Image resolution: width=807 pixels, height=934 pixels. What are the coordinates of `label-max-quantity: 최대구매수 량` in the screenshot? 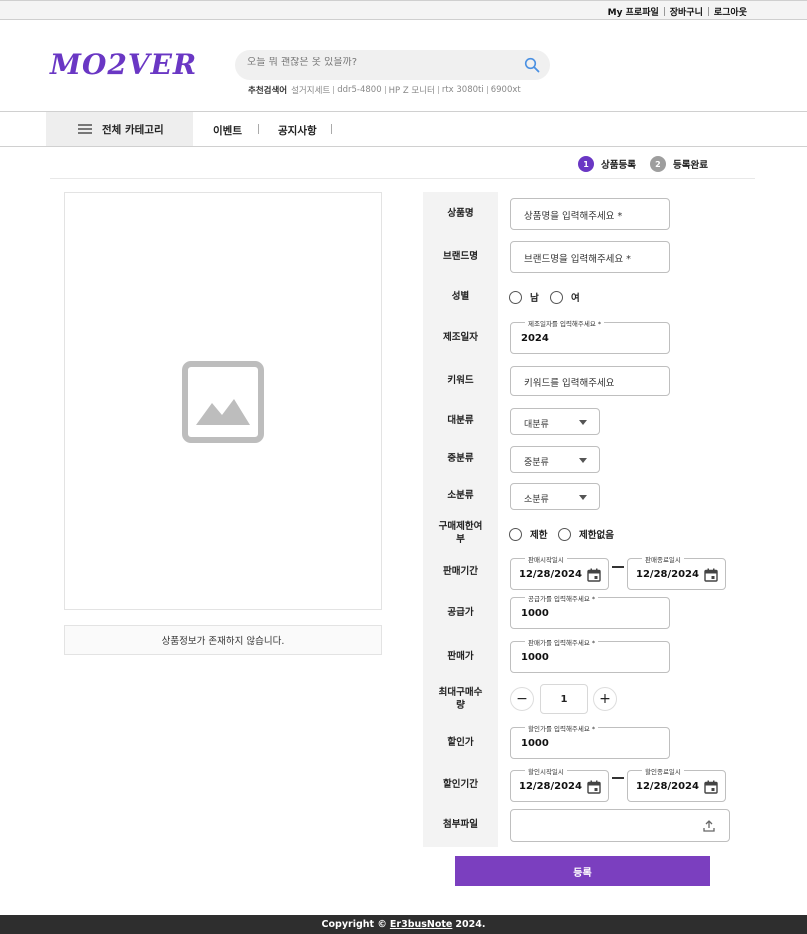 It's located at (460, 699).